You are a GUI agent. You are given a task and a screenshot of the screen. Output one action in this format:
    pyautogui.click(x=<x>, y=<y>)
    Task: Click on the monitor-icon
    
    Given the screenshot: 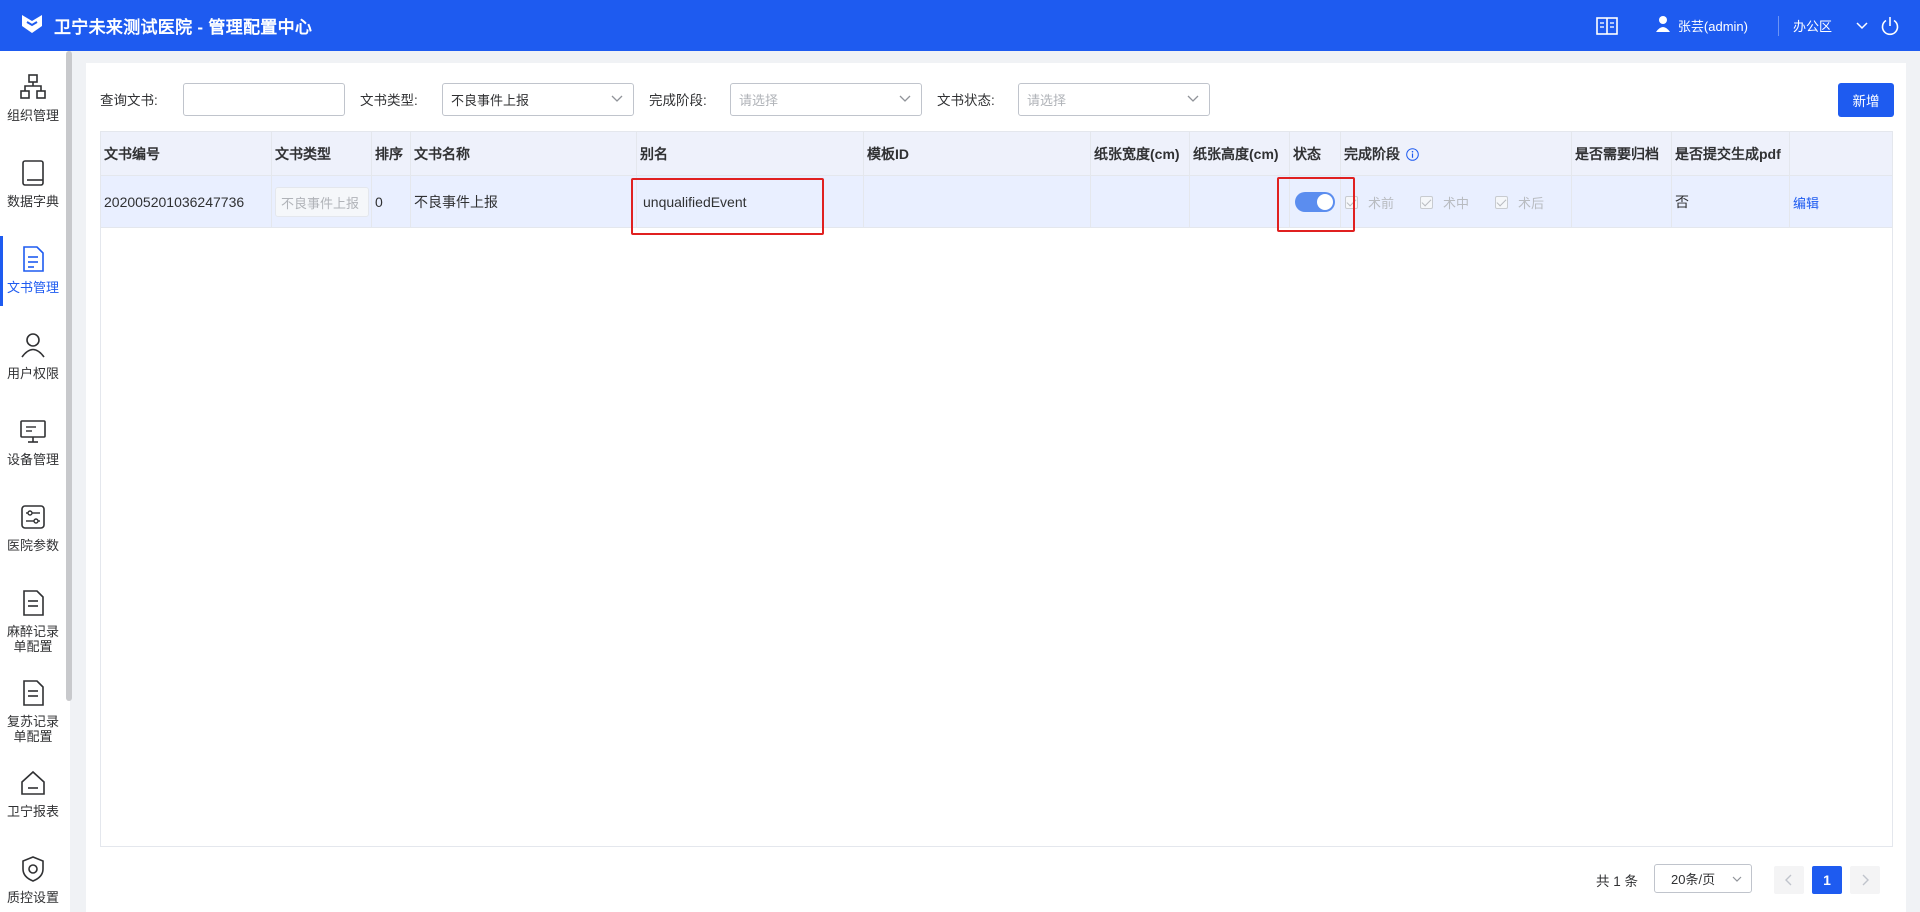 What is the action you would take?
    pyautogui.click(x=33, y=431)
    